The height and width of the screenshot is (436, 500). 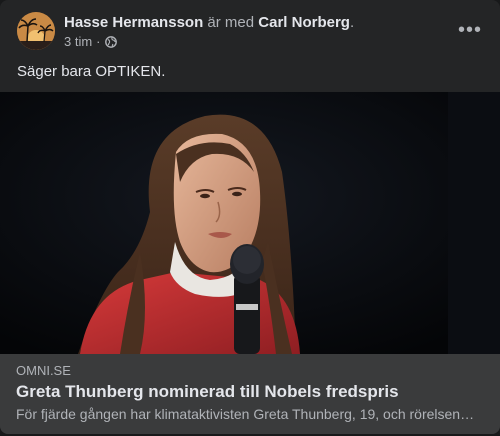 I want to click on tagged-person: Carl Norberg, so click(x=304, y=22).